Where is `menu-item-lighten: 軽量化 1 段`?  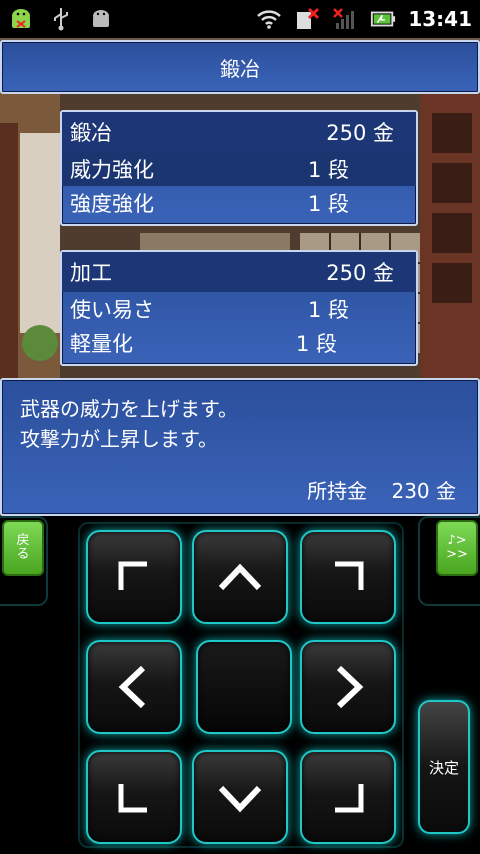 menu-item-lighten: 軽量化 1 段 is located at coordinates (239, 343).